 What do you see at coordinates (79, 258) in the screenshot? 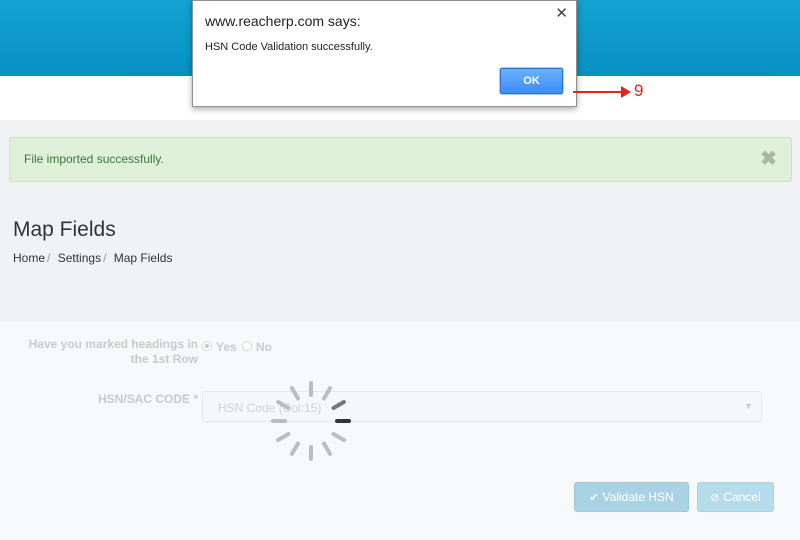
I see `breadcrumb-settings: Settings` at bounding box center [79, 258].